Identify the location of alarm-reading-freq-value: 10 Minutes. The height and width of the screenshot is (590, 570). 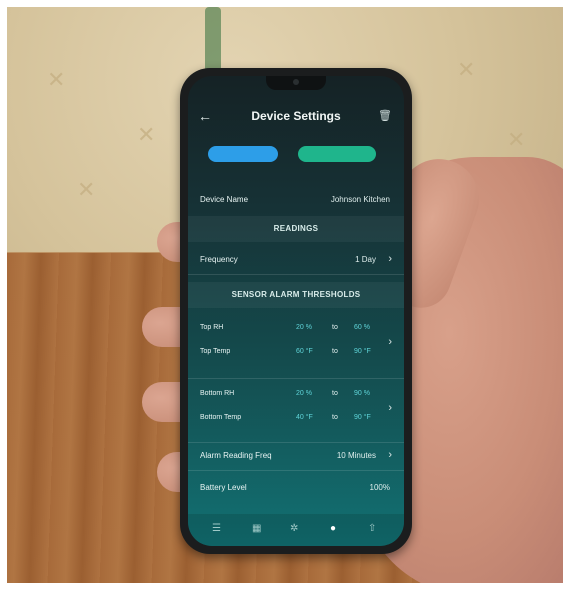
(356, 455).